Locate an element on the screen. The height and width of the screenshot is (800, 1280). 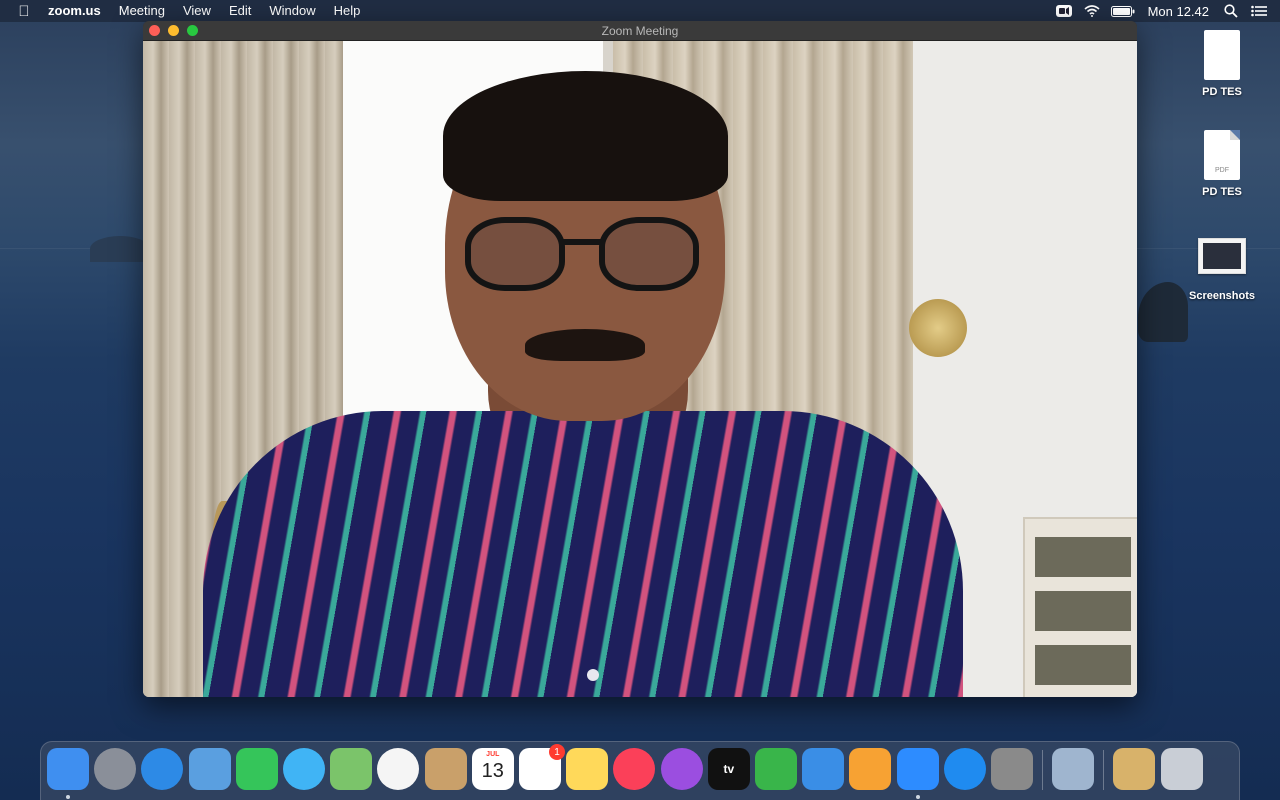
dock-mail-icon is located at coordinates (209, 769).